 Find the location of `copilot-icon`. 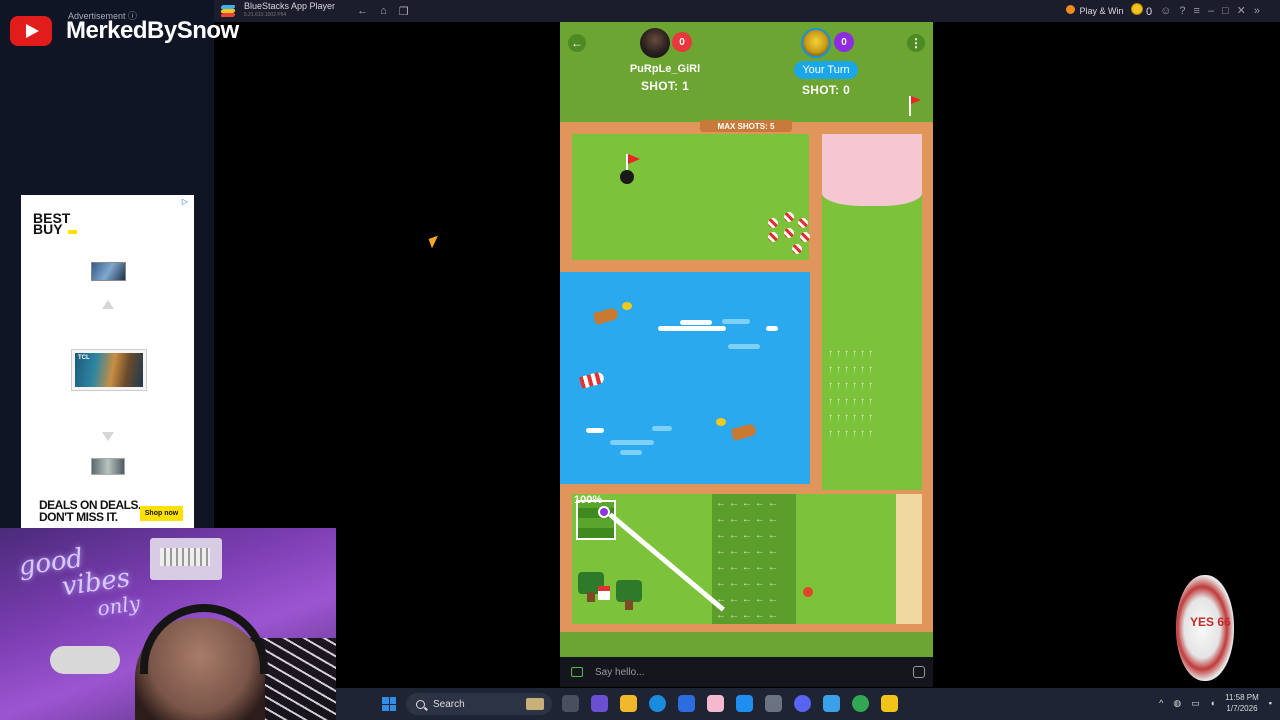

copilot-icon is located at coordinates (744, 703).